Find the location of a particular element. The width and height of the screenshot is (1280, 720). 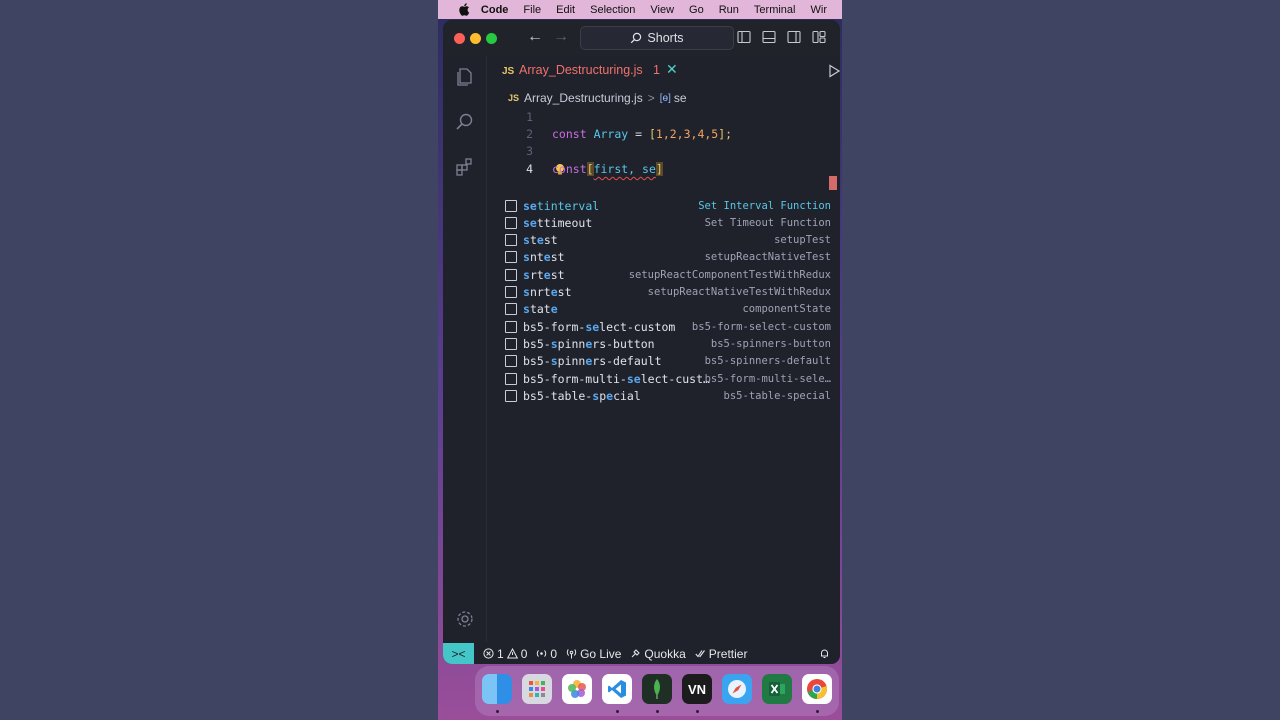

menu-go: Go is located at coordinates (696, 10).